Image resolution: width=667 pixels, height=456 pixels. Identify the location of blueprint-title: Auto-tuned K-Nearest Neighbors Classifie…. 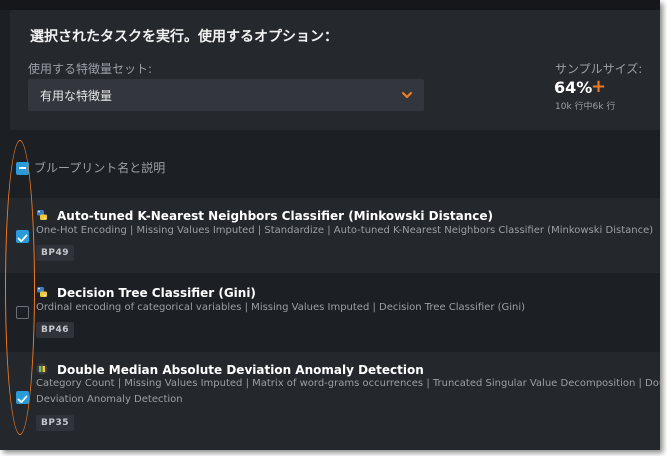
(275, 216).